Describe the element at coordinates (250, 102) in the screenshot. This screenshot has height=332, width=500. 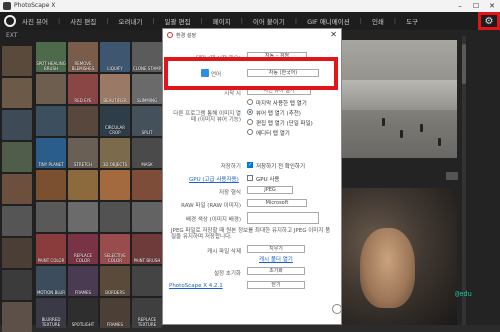
I see `open-last-tab-radio` at that location.